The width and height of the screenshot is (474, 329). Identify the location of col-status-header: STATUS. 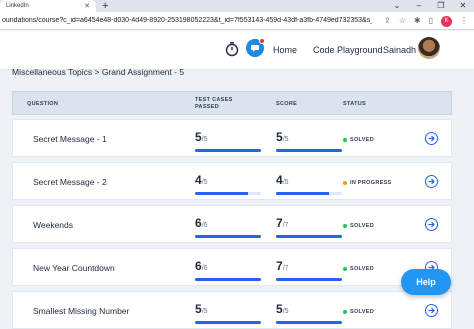
(354, 104).